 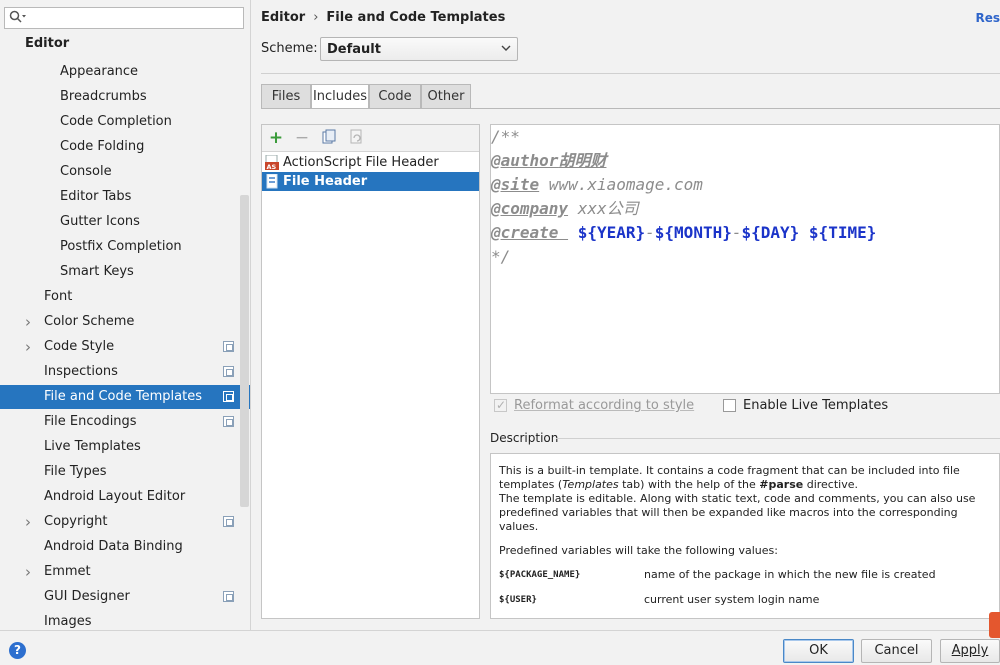 What do you see at coordinates (818, 651) in the screenshot?
I see `ok-button: OK` at bounding box center [818, 651].